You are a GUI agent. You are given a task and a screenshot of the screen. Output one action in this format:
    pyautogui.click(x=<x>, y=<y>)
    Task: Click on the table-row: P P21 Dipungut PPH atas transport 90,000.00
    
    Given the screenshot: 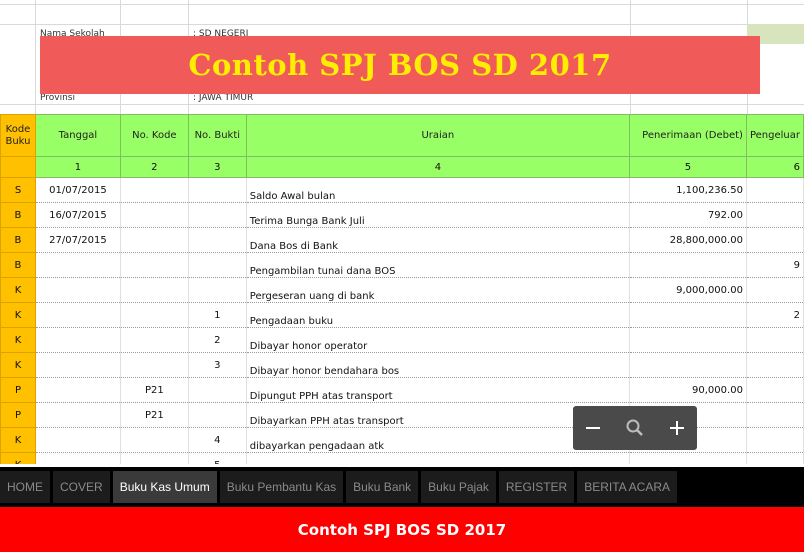 What is the action you would take?
    pyautogui.click(x=402, y=390)
    